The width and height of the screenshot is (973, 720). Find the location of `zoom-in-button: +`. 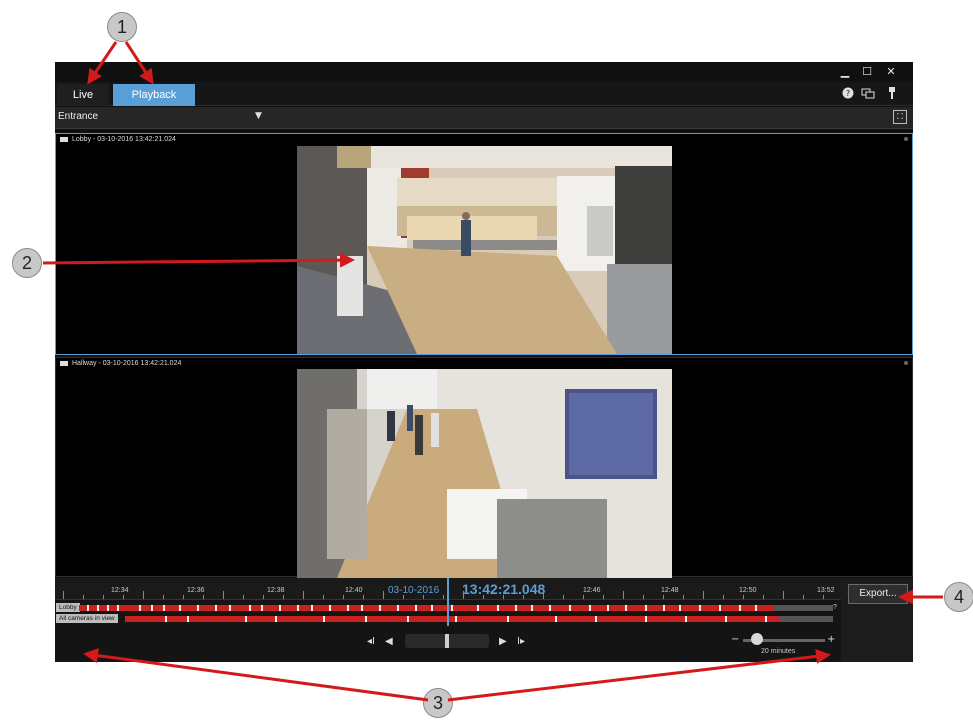

zoom-in-button: + is located at coordinates (831, 639).